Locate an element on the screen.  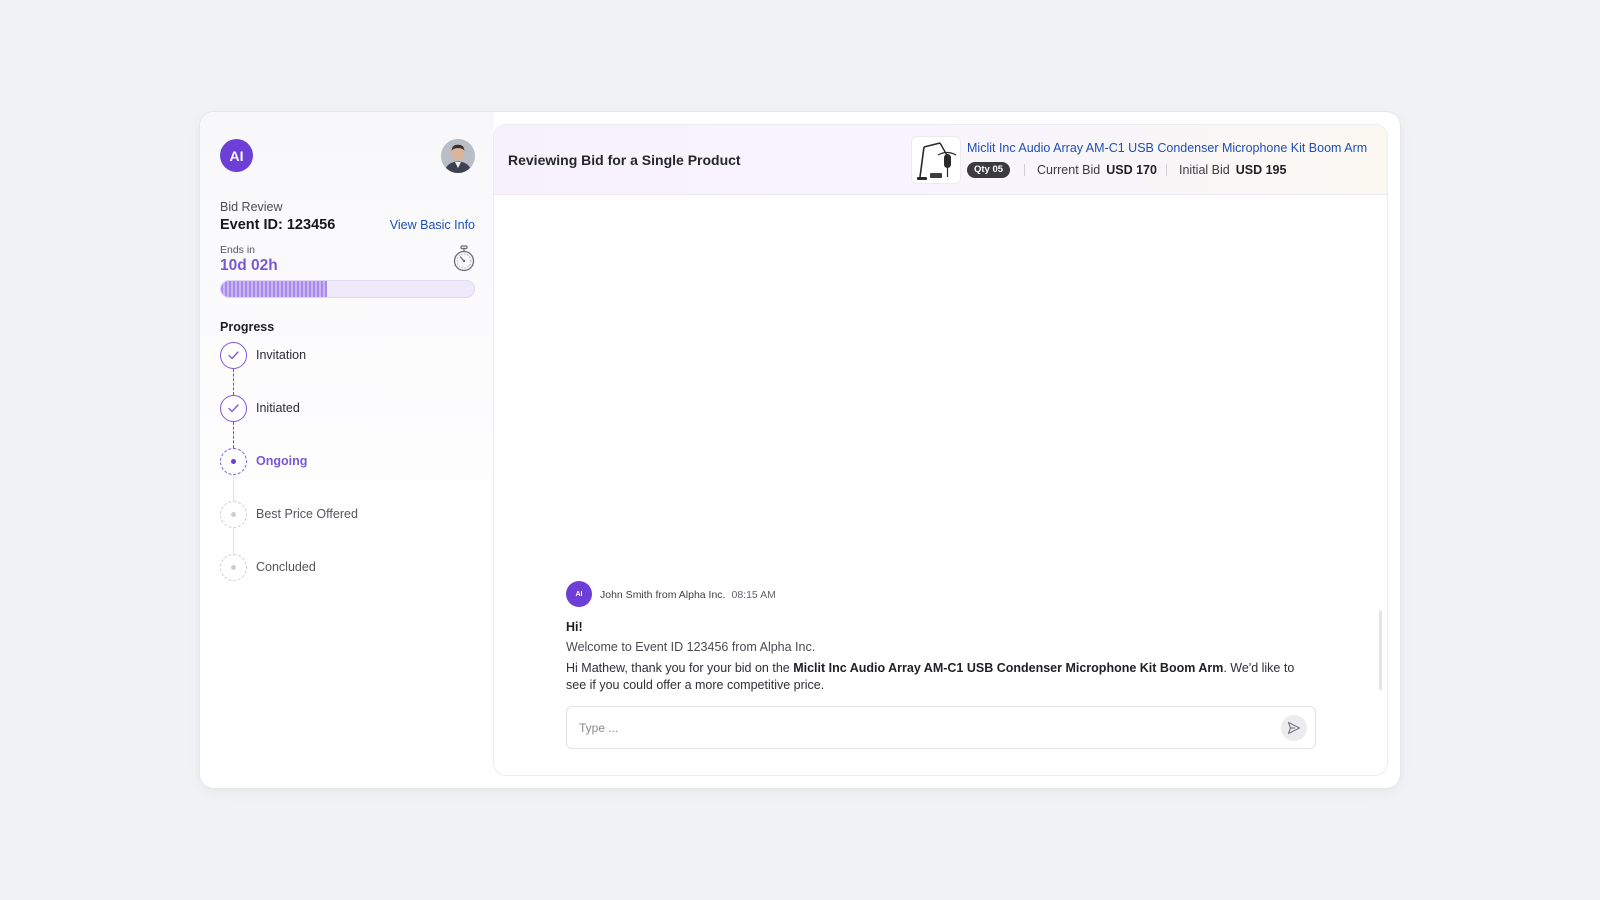
step-ongoing: Ongoing is located at coordinates (350, 474).